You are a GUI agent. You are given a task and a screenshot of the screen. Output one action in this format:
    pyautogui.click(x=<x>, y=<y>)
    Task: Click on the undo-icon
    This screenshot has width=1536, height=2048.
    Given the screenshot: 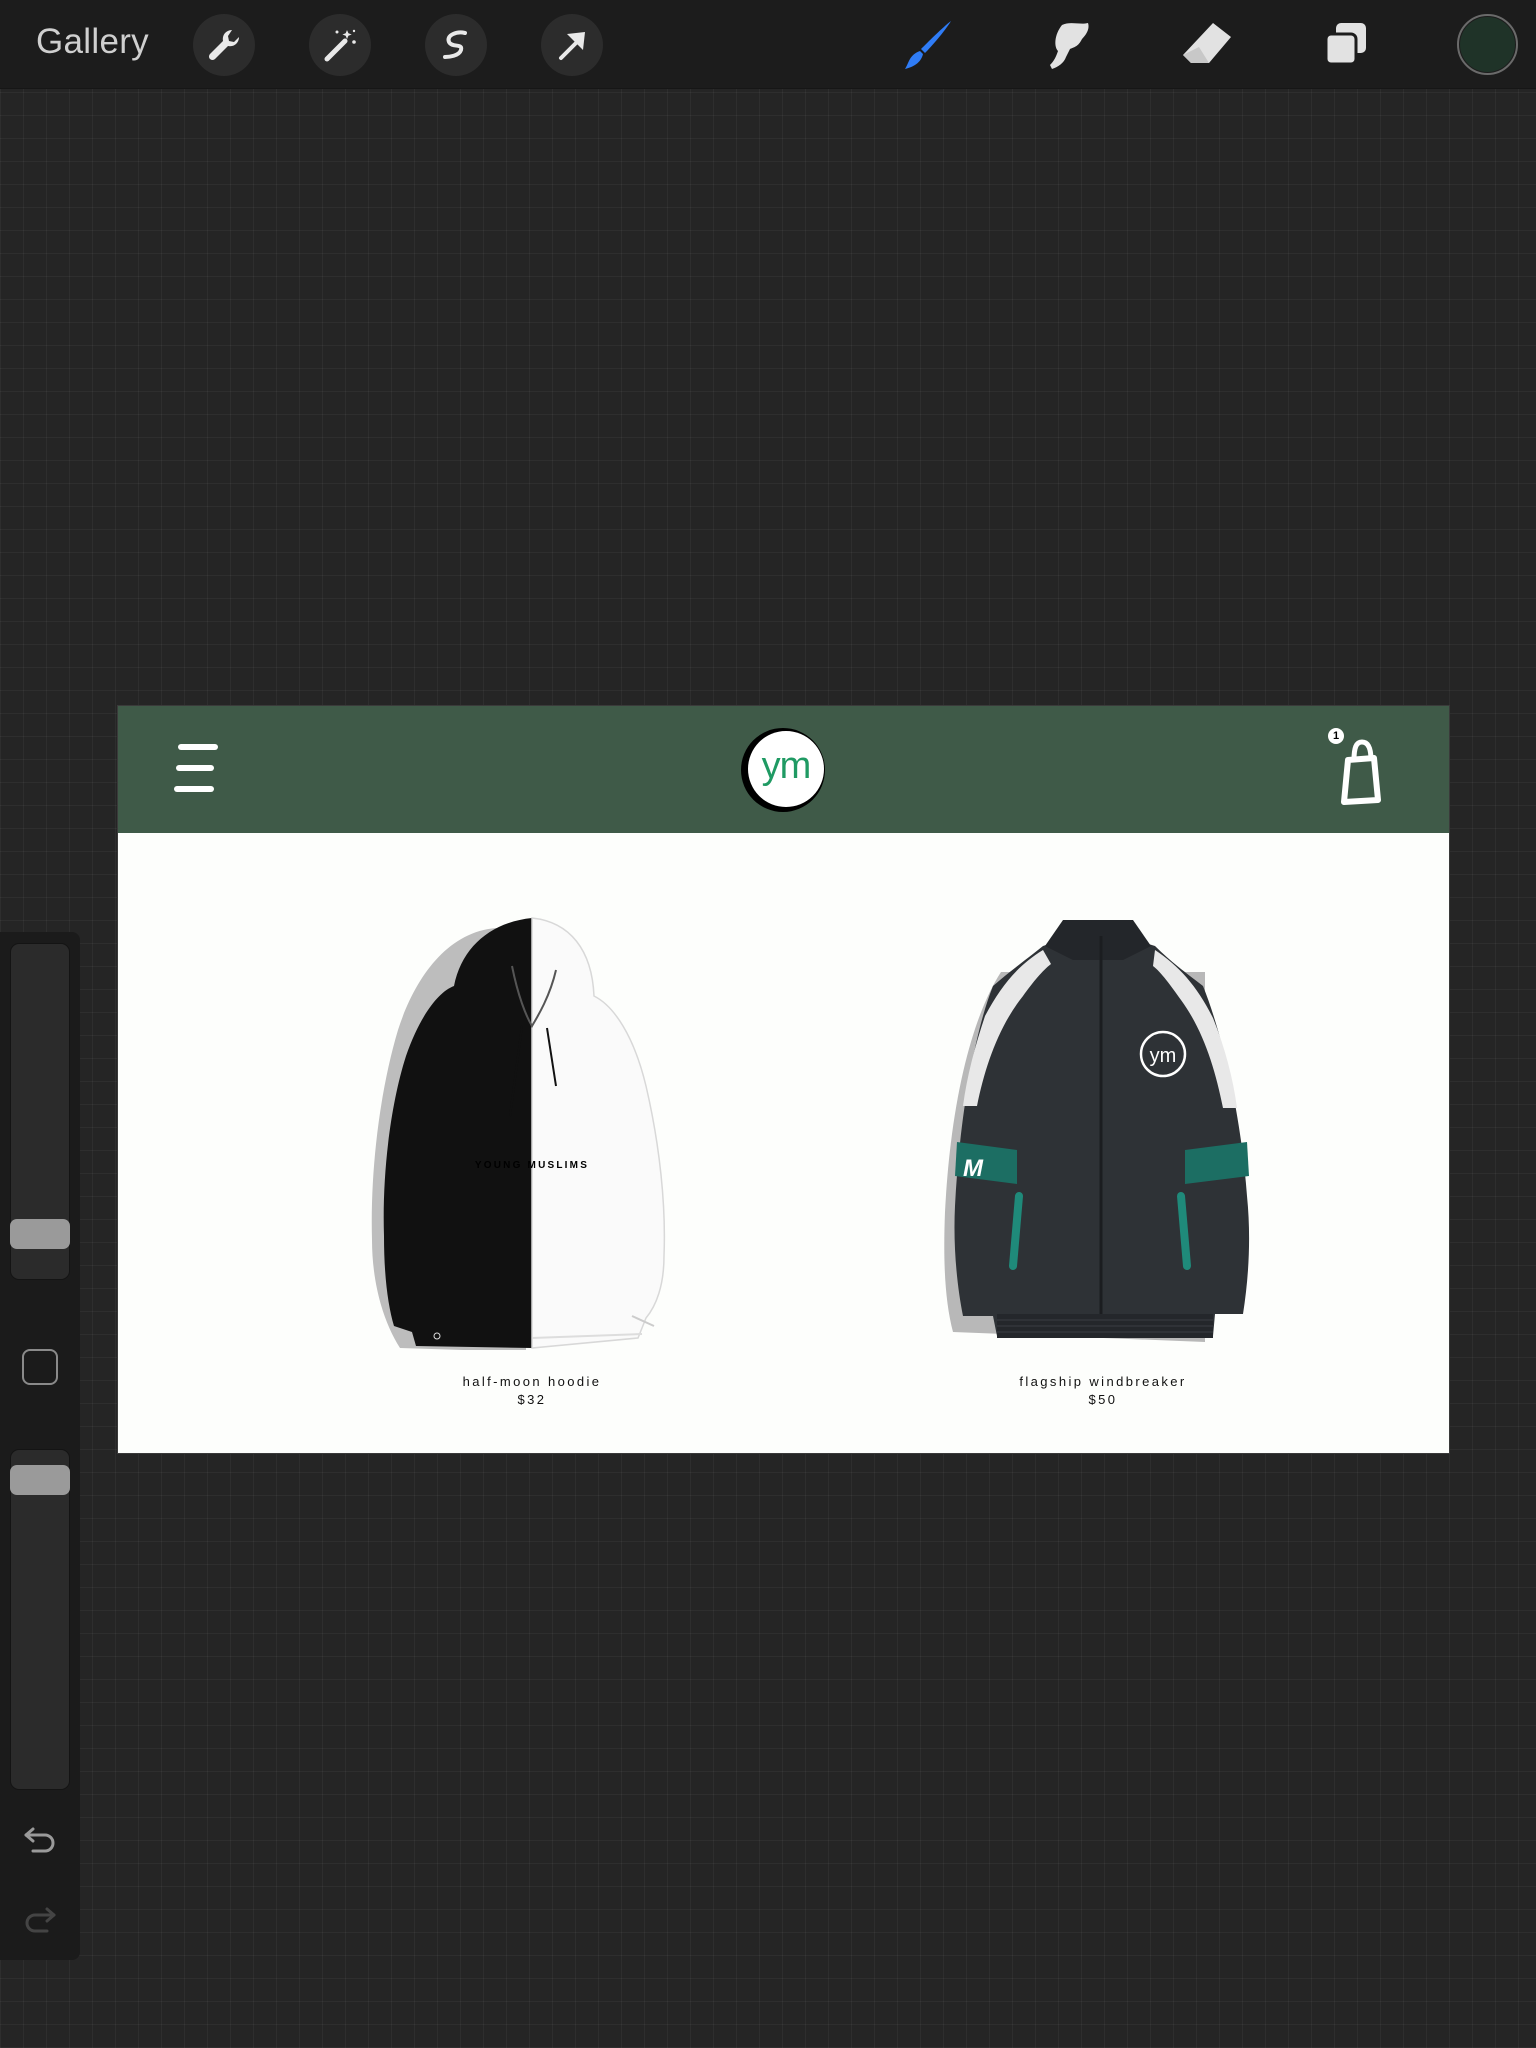 What is the action you would take?
    pyautogui.click(x=39, y=1840)
    